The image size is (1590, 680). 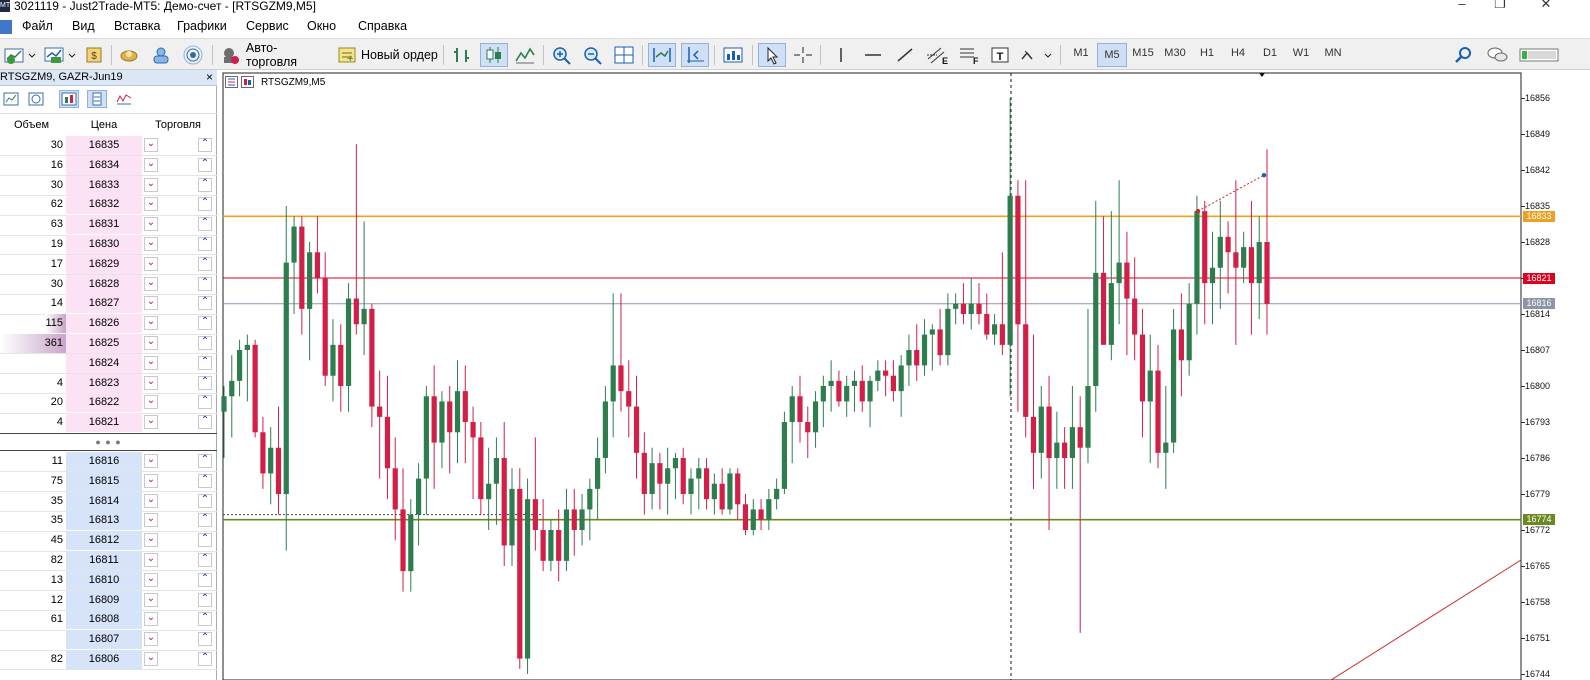 What do you see at coordinates (1498, 55) in the screenshot?
I see `chat-button` at bounding box center [1498, 55].